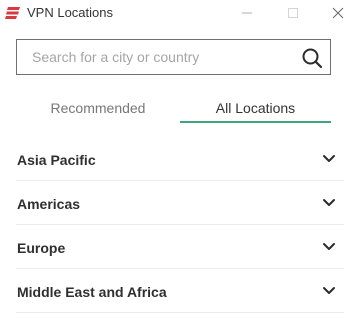 This screenshot has height=324, width=351. What do you see at coordinates (92, 292) in the screenshot?
I see `region-label: Middle East and Africa` at bounding box center [92, 292].